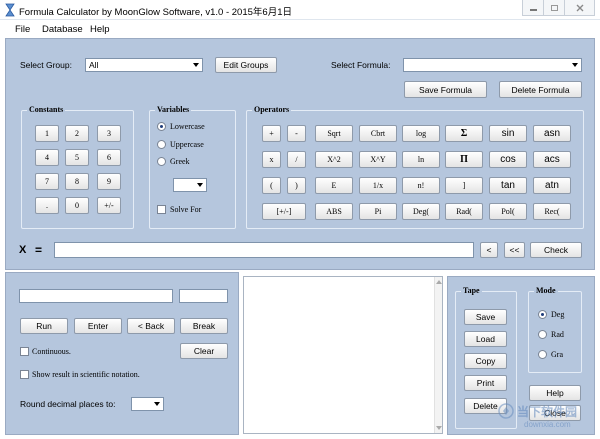 The width and height of the screenshot is (600, 439). I want to click on uppercase-label: Uppercase, so click(187, 144).